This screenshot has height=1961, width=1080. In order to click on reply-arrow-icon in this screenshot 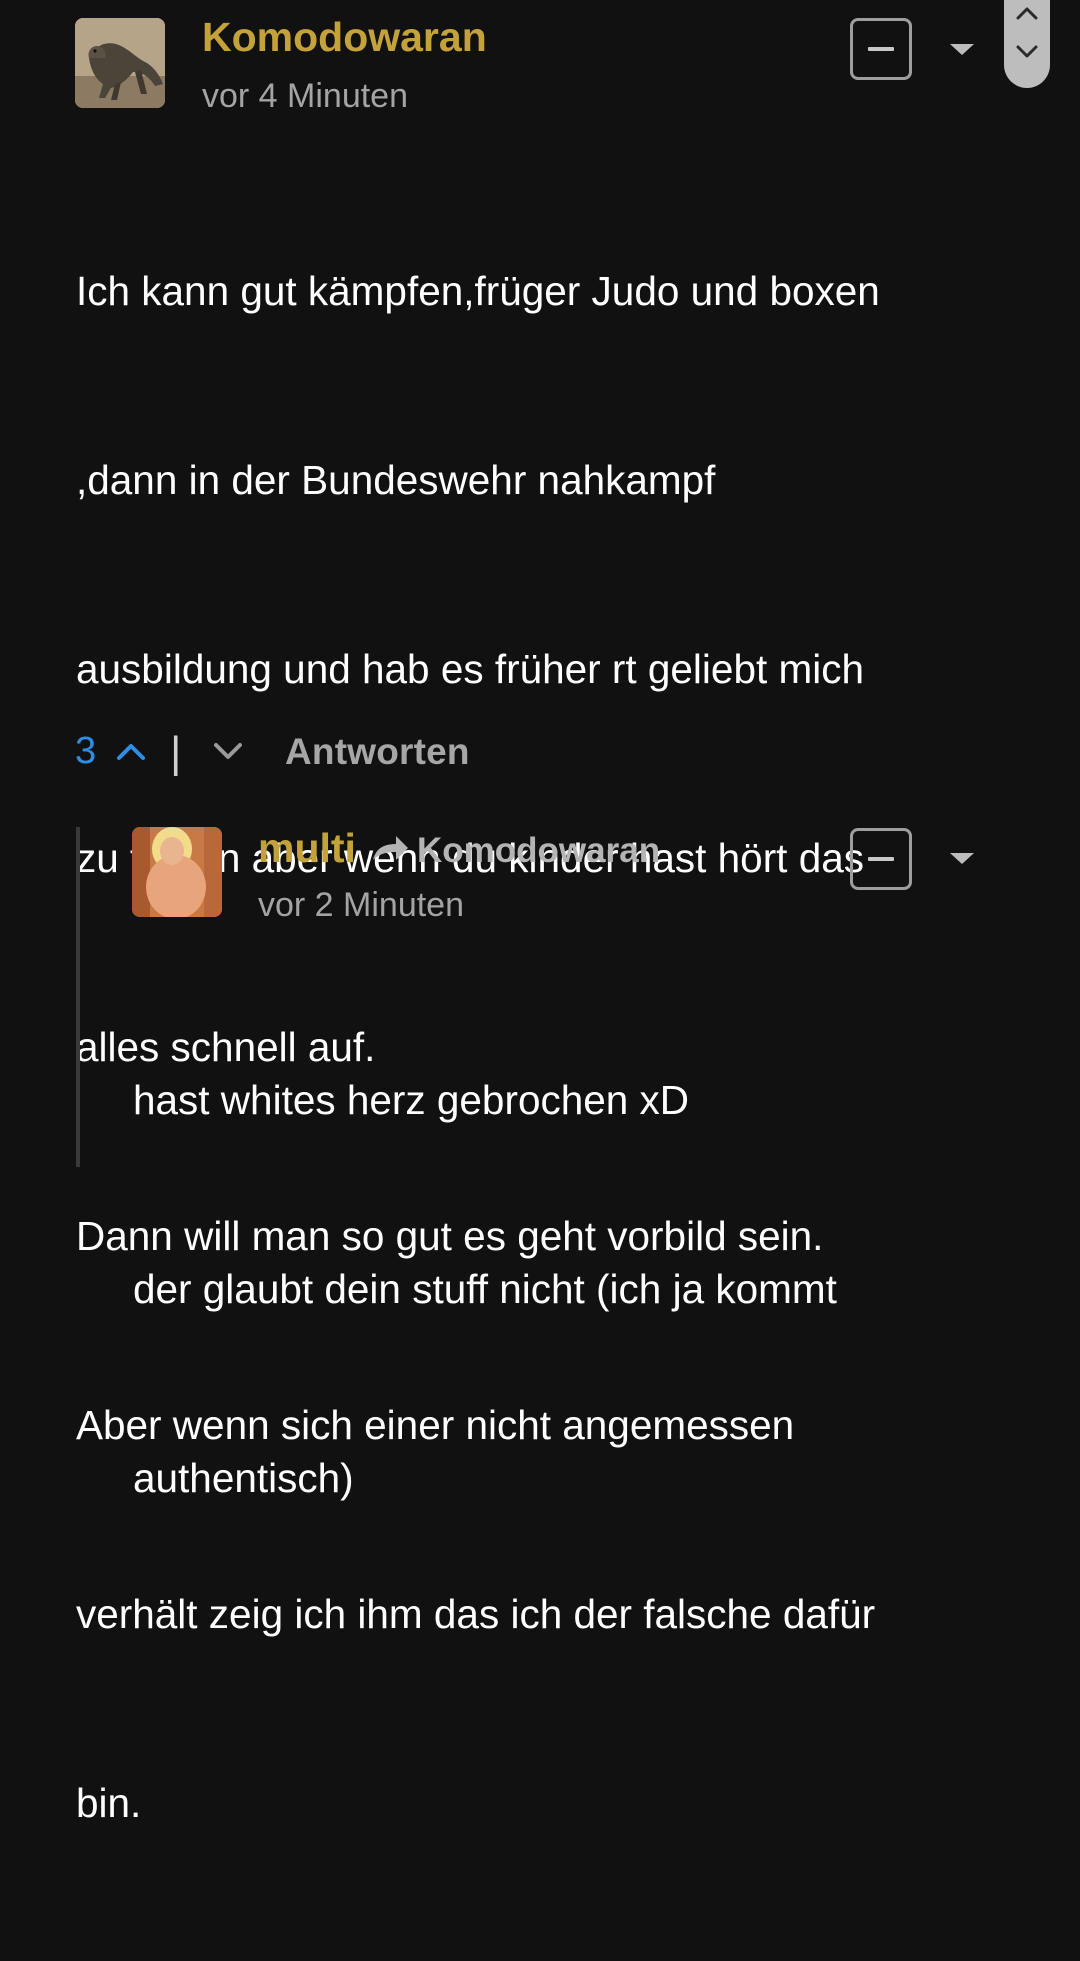, I will do `click(390, 848)`.